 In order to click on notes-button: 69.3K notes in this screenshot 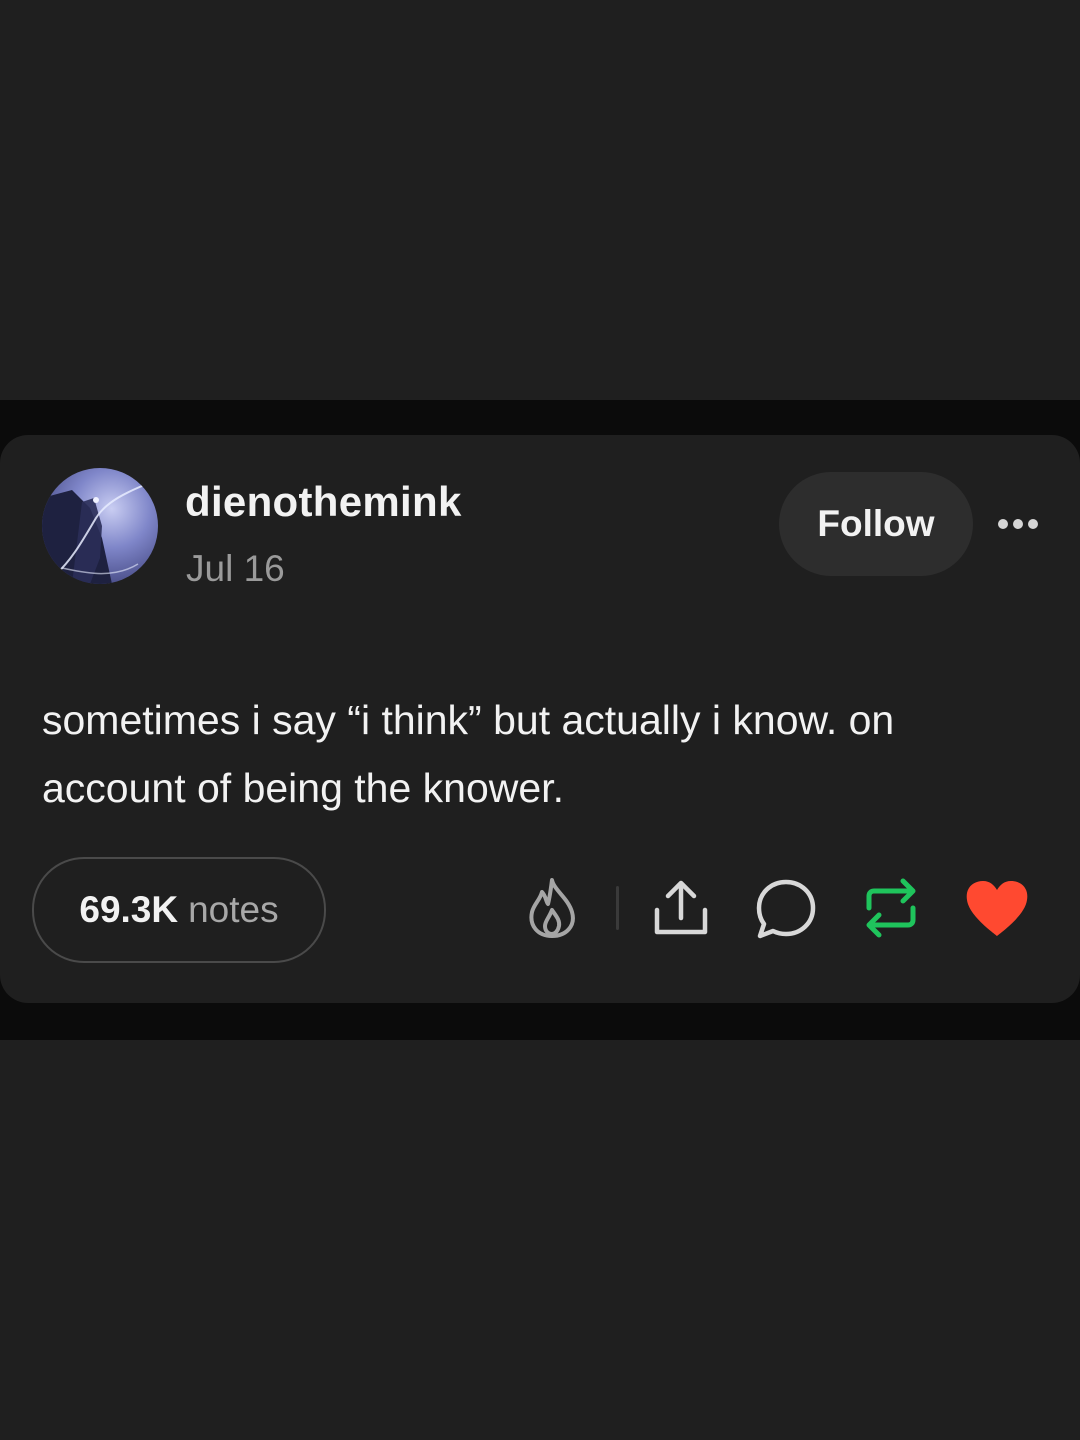, I will do `click(179, 910)`.